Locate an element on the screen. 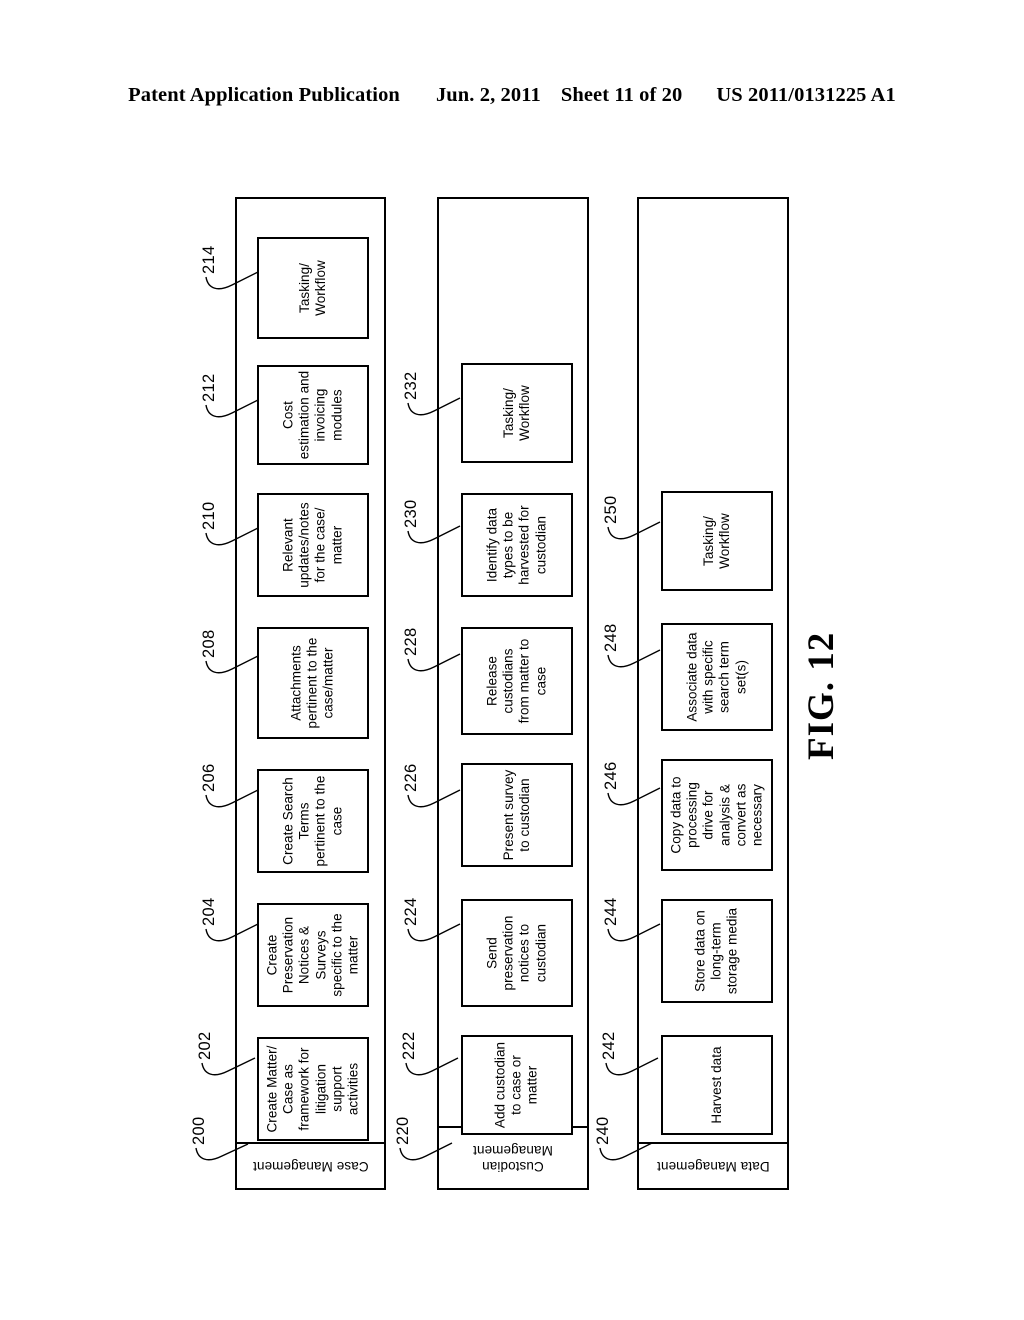 This screenshot has width=1024, height=1320. ref-numeral-246: 246 is located at coordinates (611, 775).